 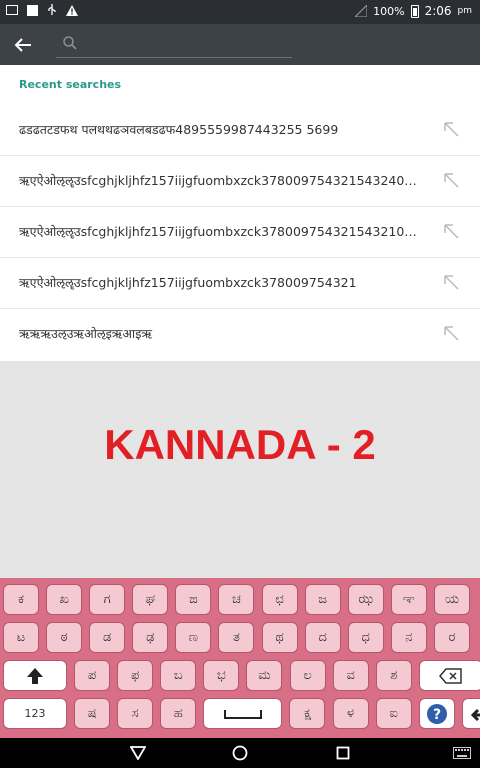 What do you see at coordinates (150, 599) in the screenshot?
I see `key: ಘ` at bounding box center [150, 599].